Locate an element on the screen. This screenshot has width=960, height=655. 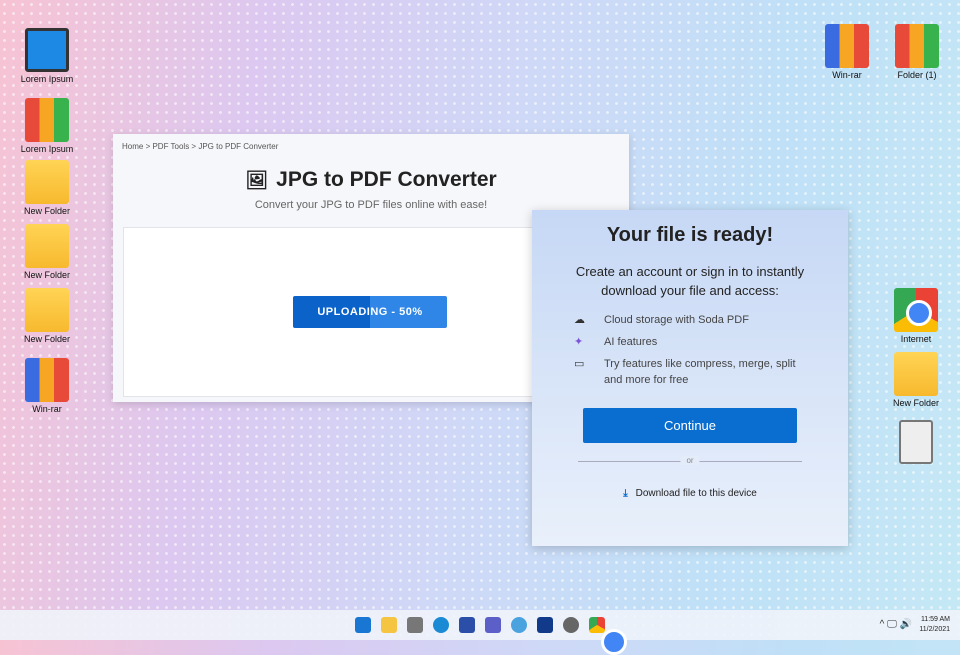
desktop-icon-binders: Lorem Ipsum is located at coordinates (47, 126).